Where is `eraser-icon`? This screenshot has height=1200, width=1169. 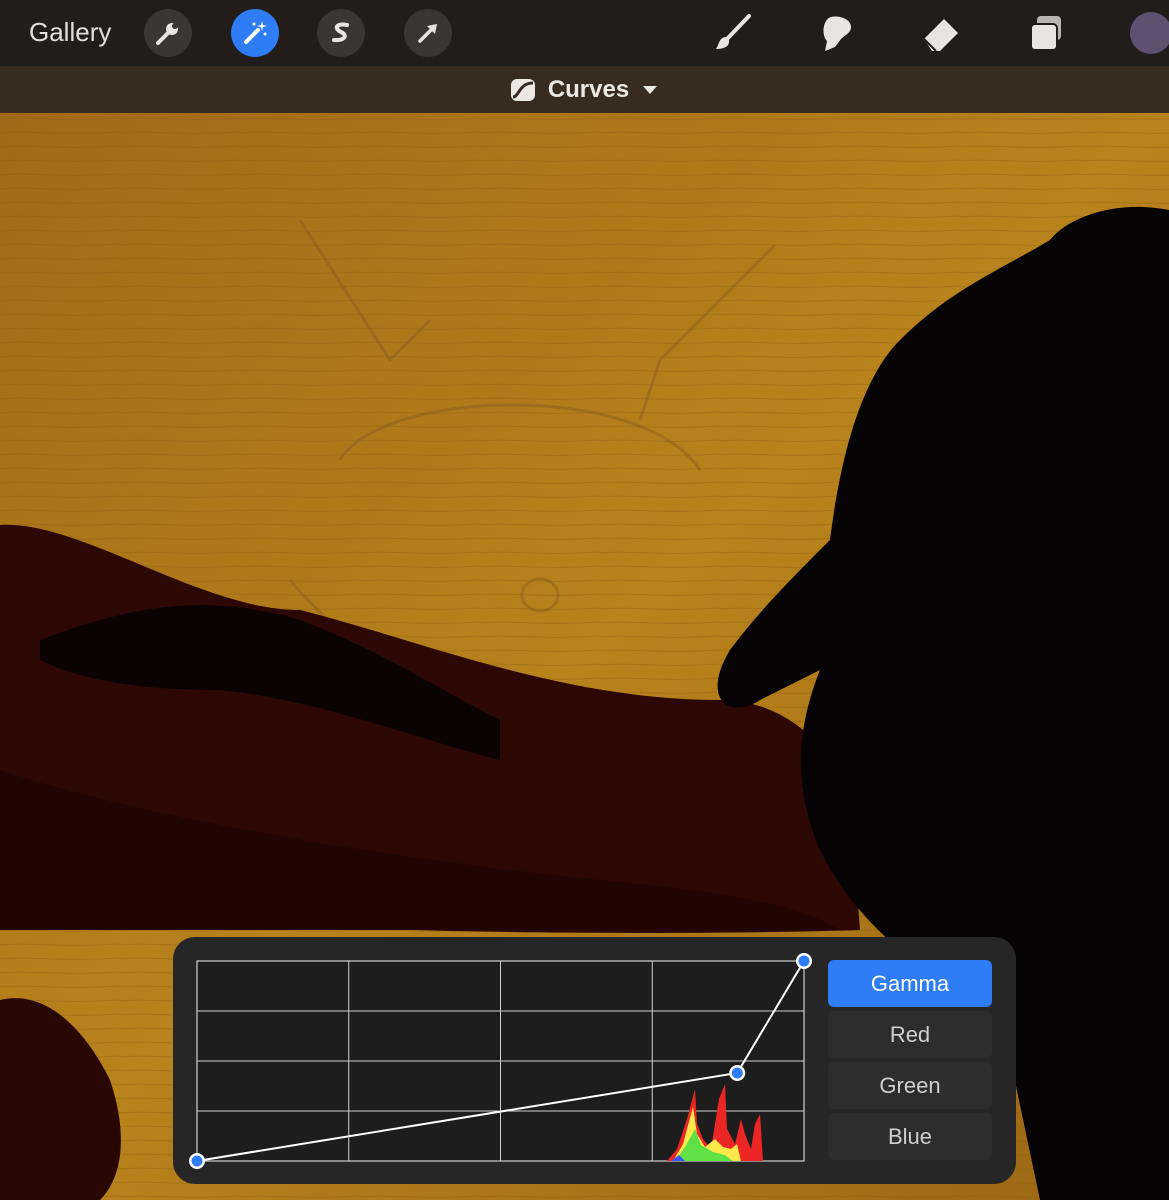 eraser-icon is located at coordinates (940, 35).